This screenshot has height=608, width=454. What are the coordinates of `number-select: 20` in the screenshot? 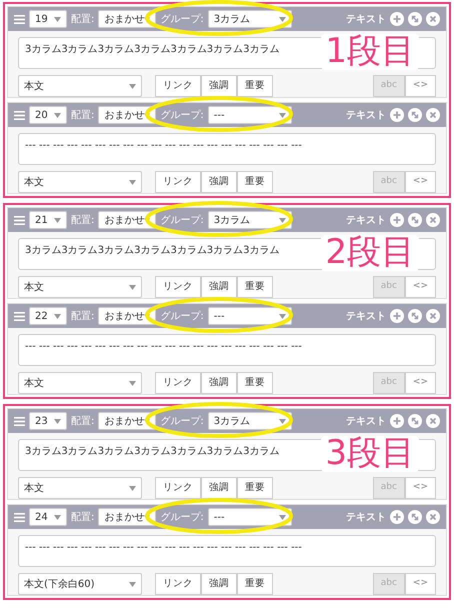 It's located at (48, 115).